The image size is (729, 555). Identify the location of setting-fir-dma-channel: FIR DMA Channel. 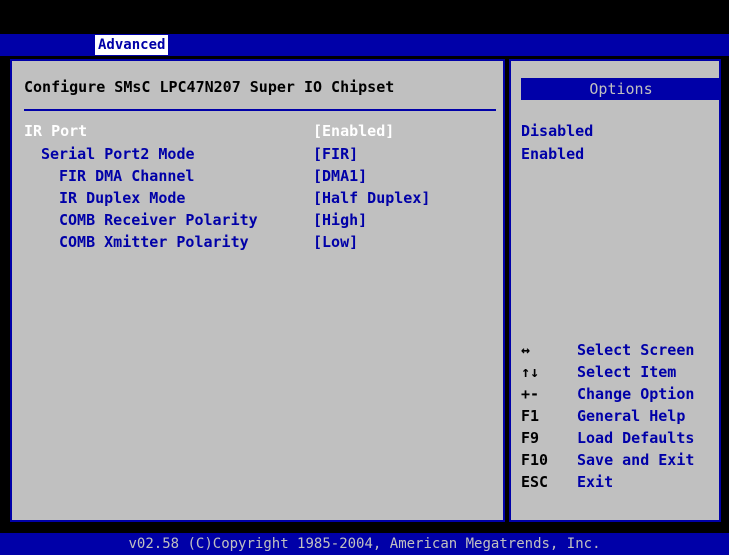
(126, 176).